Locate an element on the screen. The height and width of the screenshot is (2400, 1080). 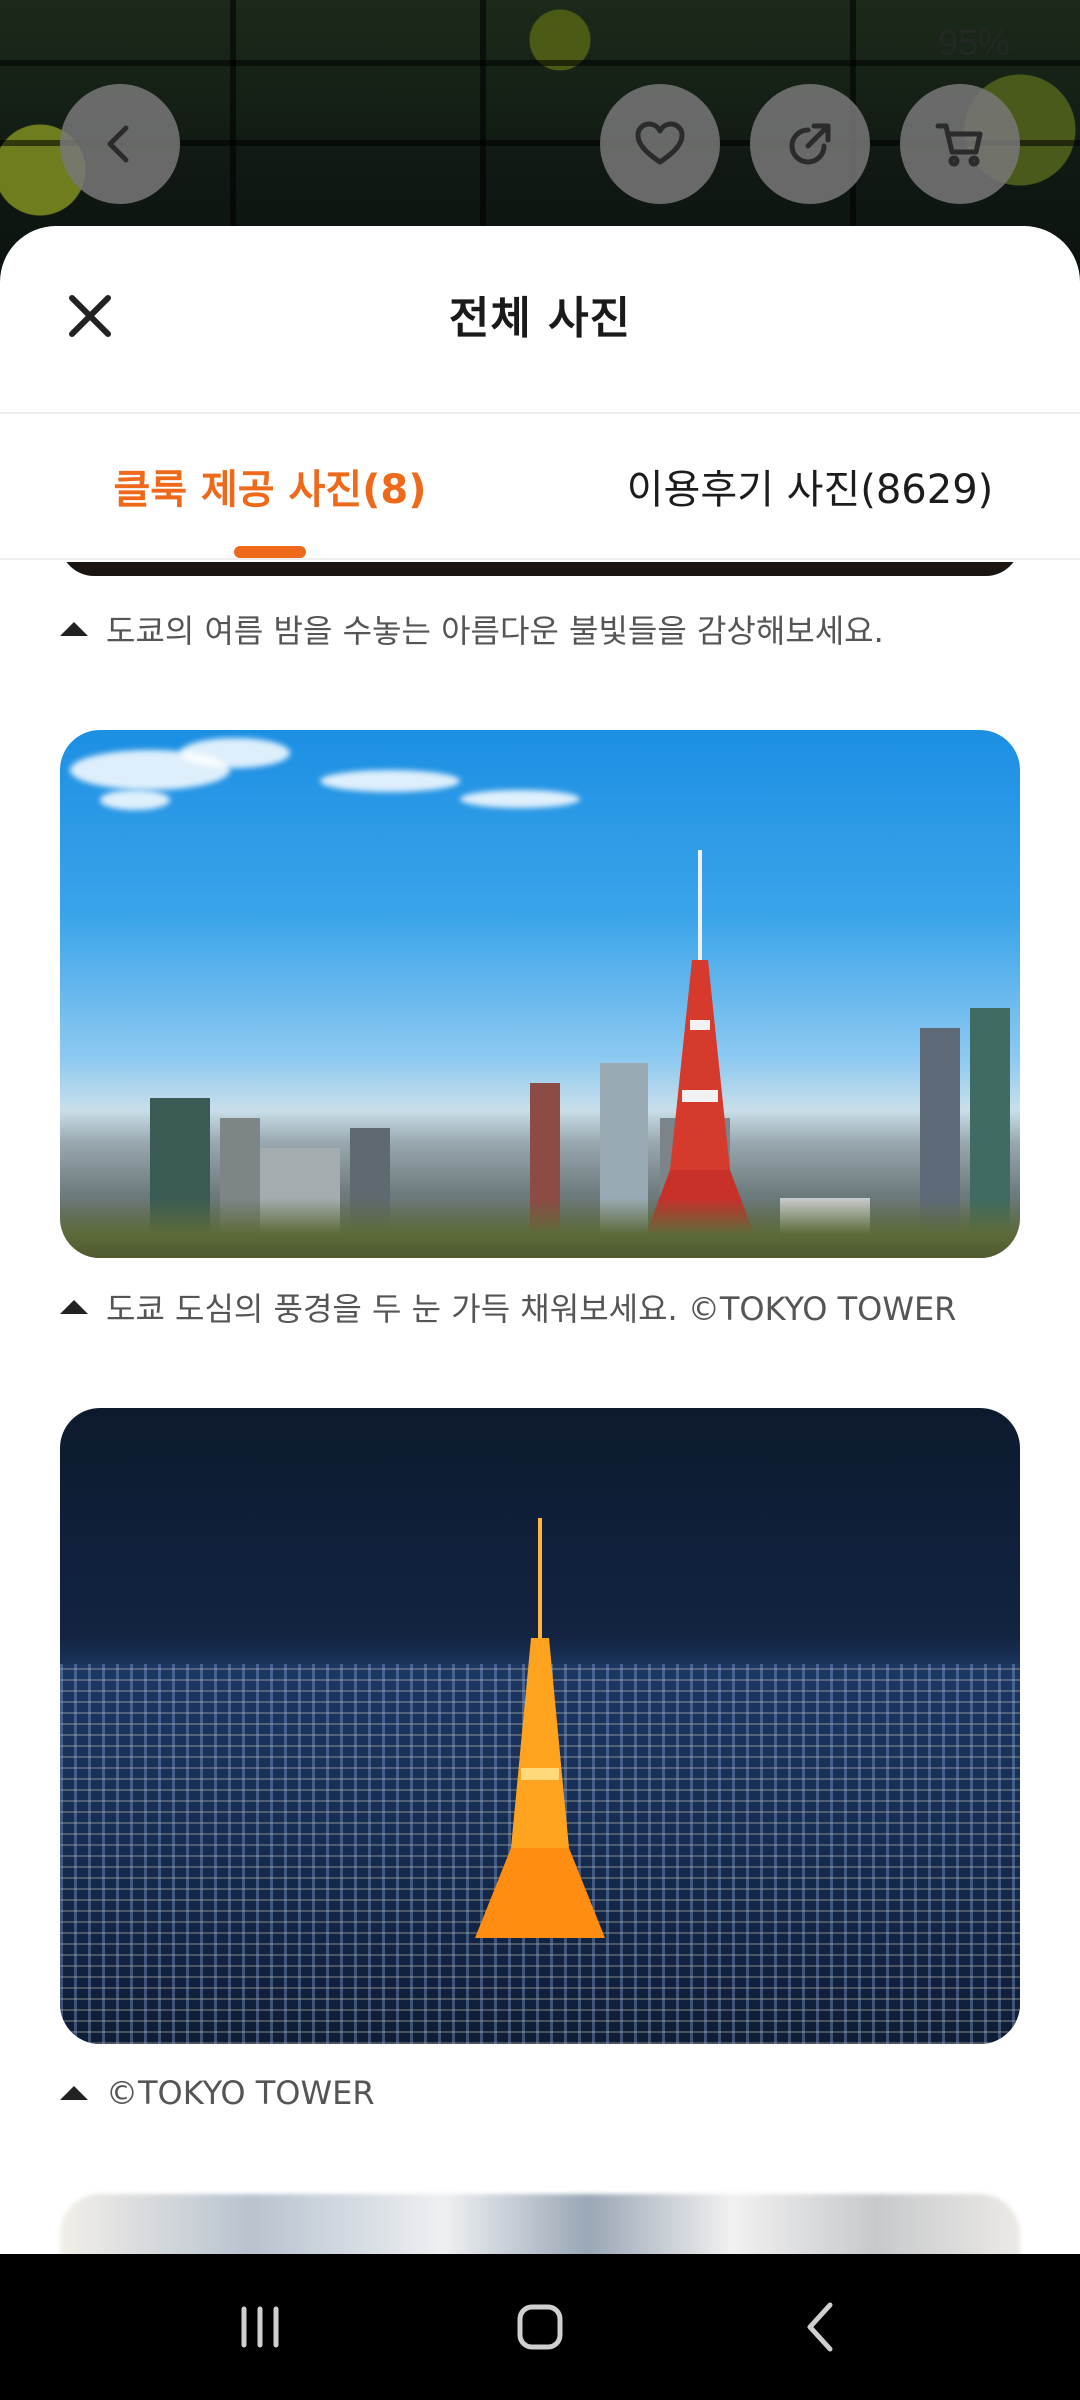
photo-caption: 도쿄 도심의 풍경을 두 눈 가득 채워보세요. ©TOKYO TOWER is located at coordinates (508, 1307).